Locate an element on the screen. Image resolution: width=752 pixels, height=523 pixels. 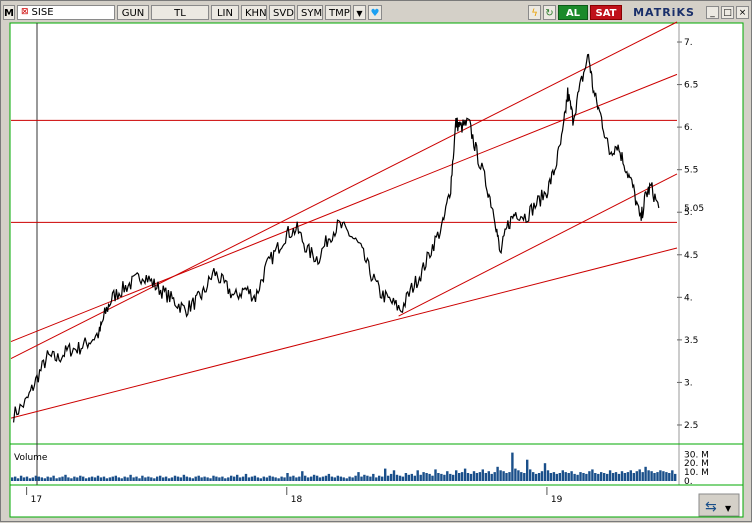
sync-dropdown-icon: ▼ is located at coordinates (728, 508).